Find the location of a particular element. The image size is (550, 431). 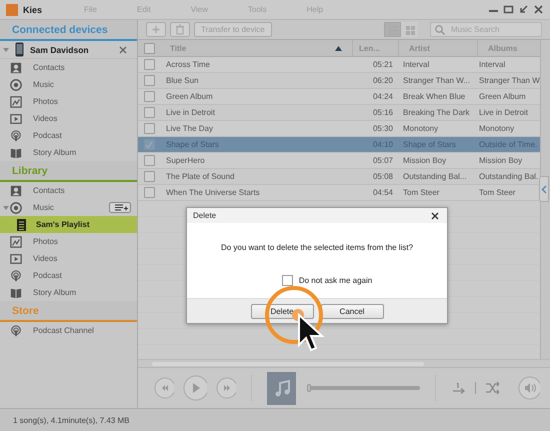

status-text: 1 song(s), 4.1minute(s), 7.43 MB is located at coordinates (71, 420).